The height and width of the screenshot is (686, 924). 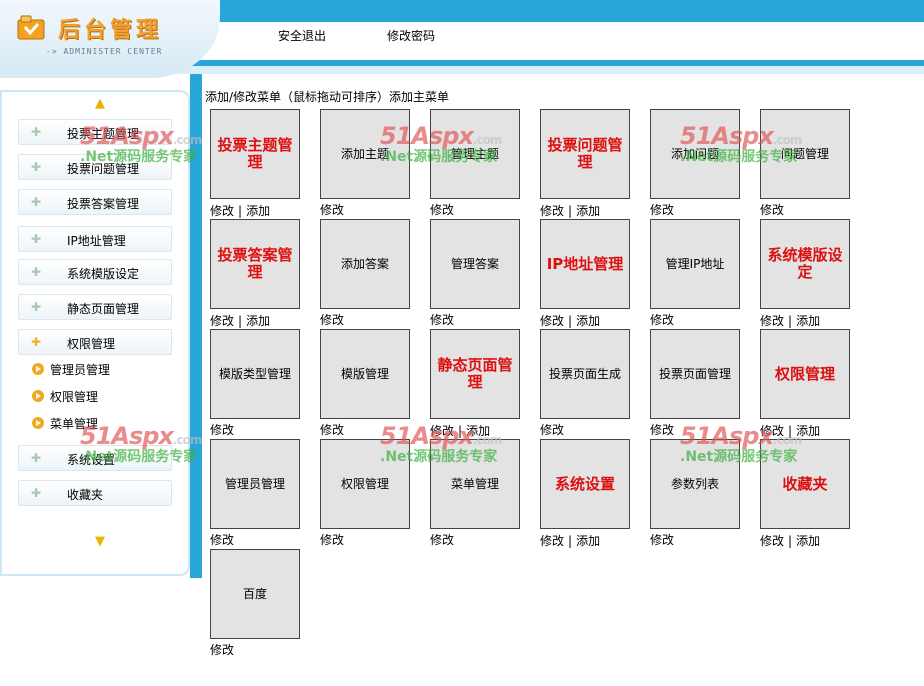 I want to click on sidebar-subitem-label: 菜单管理, so click(x=74, y=424).